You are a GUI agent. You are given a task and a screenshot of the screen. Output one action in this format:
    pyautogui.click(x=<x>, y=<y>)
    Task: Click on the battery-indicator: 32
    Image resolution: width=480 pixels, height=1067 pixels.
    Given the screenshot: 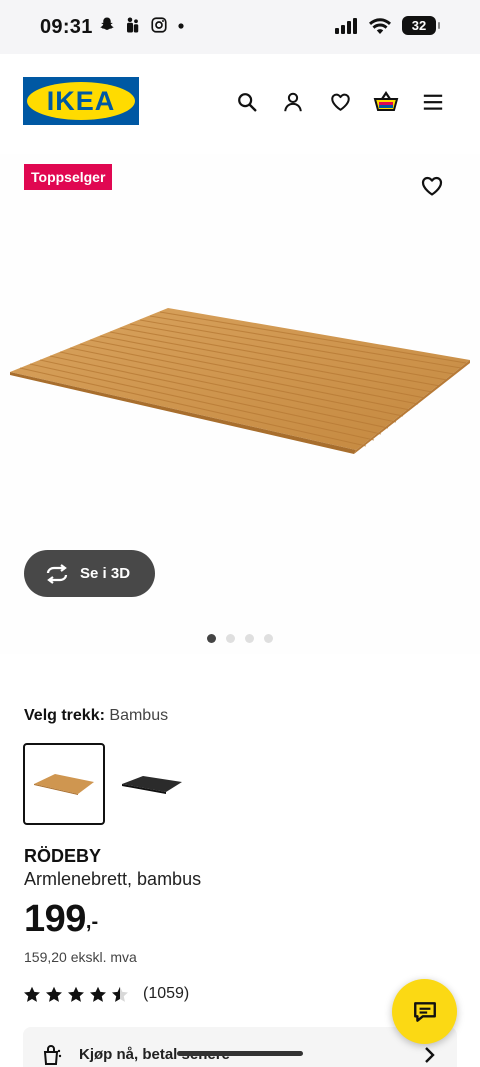 What is the action you would take?
    pyautogui.click(x=421, y=25)
    